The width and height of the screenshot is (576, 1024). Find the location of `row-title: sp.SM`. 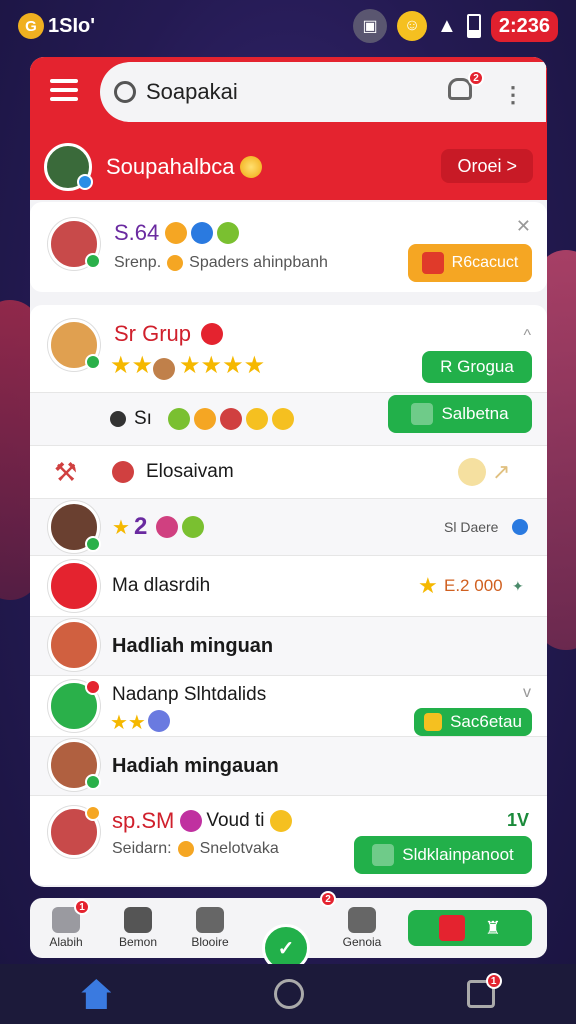

row-title: sp.SM is located at coordinates (143, 820).